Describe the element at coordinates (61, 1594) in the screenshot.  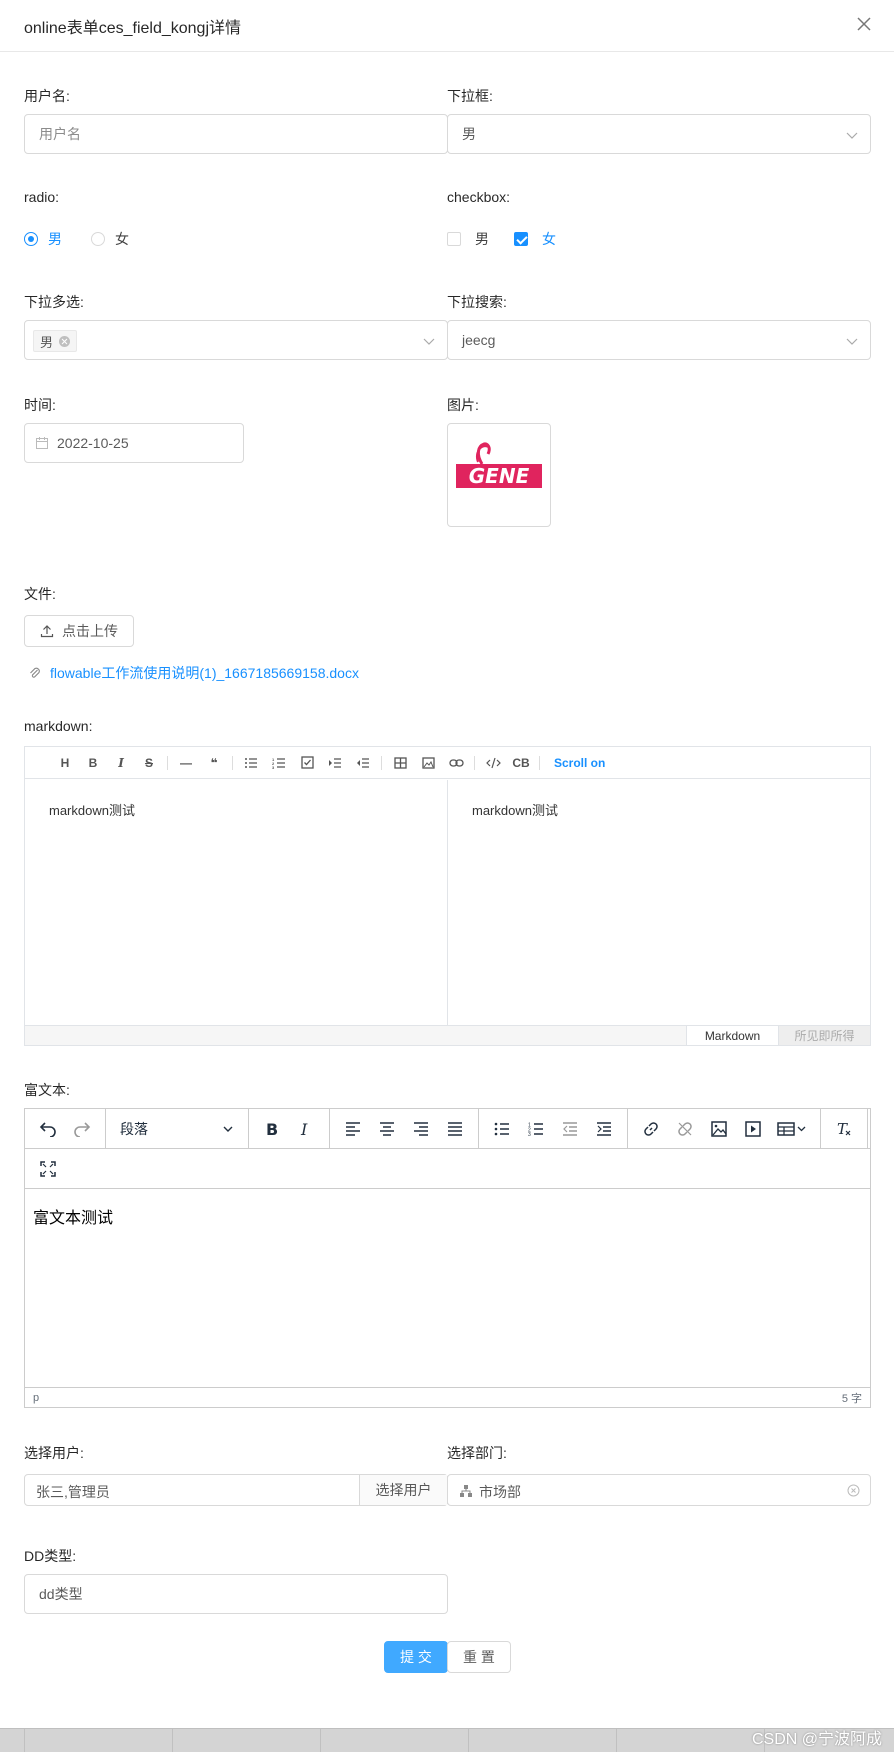
I see `dd-type-value: dd类型` at that location.